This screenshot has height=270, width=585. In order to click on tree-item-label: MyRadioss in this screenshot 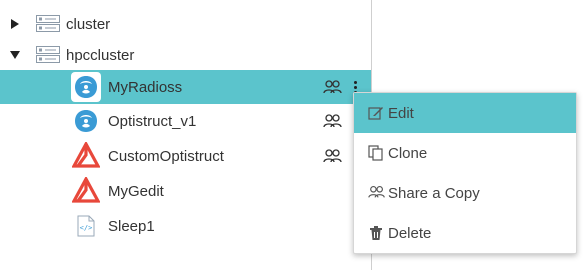, I will do `click(145, 87)`.